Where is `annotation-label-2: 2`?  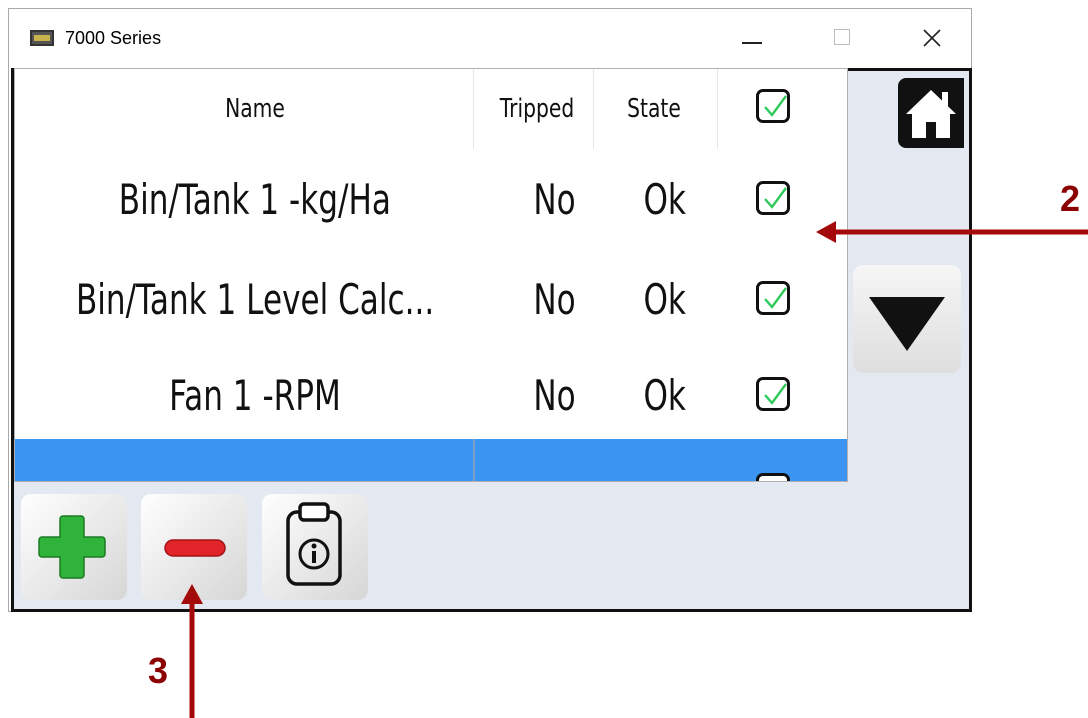 annotation-label-2: 2 is located at coordinates (1070, 198).